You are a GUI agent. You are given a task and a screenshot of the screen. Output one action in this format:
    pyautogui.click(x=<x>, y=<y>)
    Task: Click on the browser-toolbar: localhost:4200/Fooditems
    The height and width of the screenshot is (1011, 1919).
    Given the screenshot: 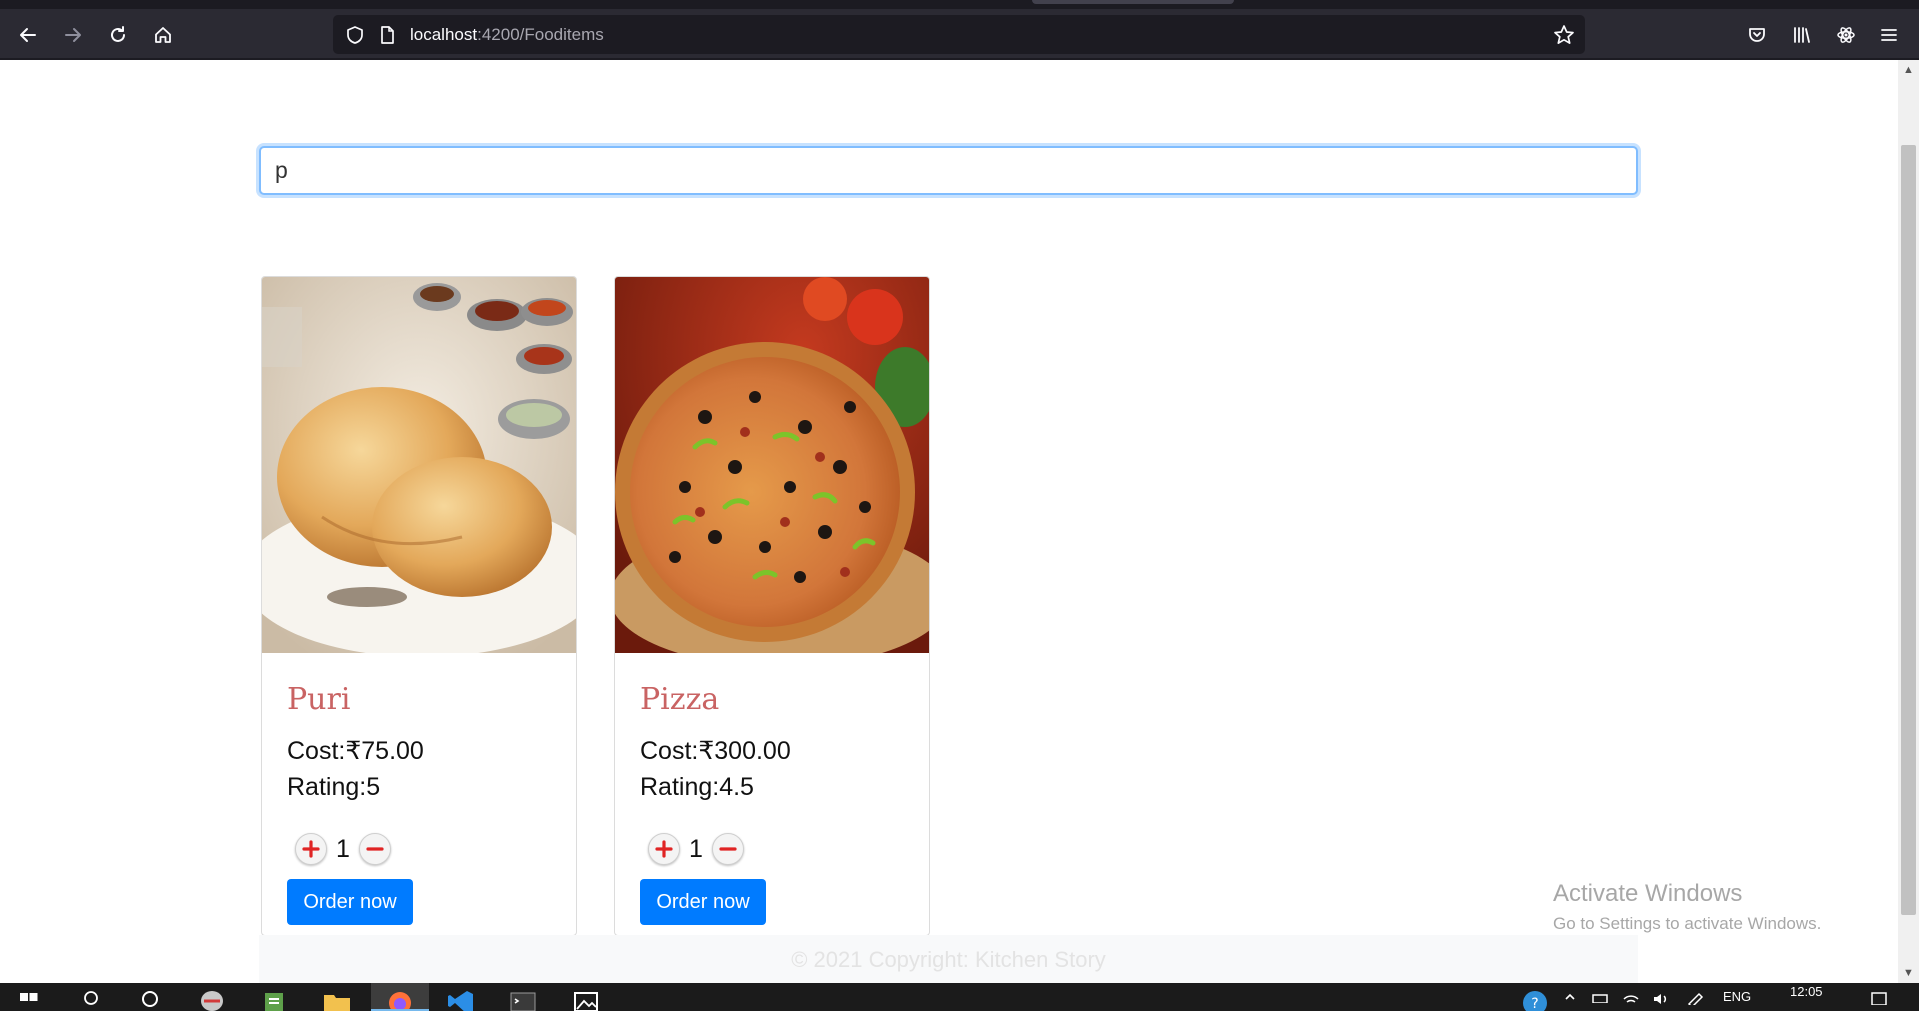 What is the action you would take?
    pyautogui.click(x=959, y=30)
    